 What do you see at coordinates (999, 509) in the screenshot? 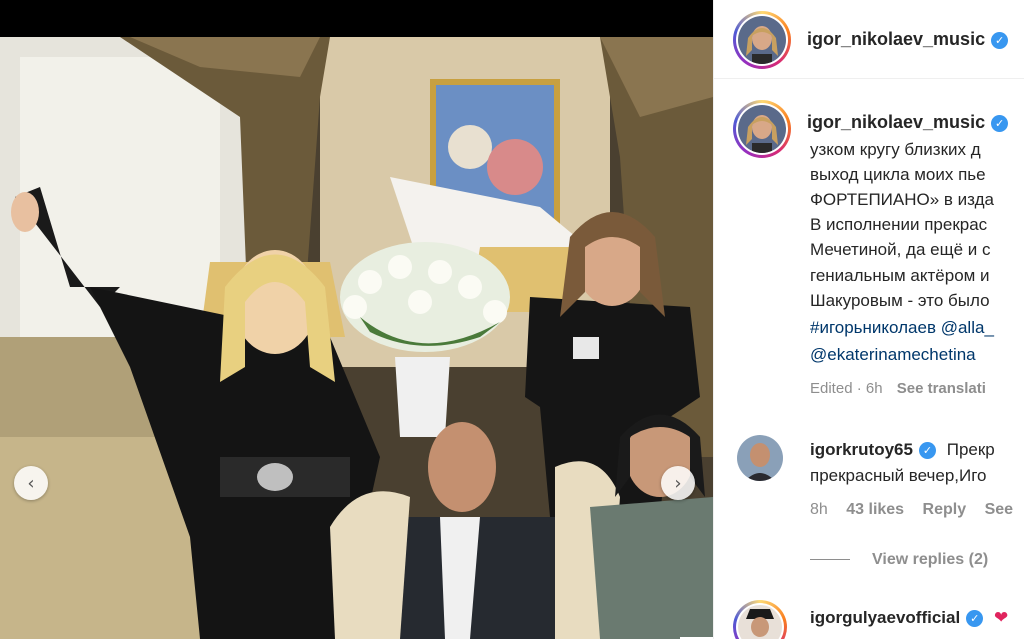
I see `see-translation-button: See` at bounding box center [999, 509].